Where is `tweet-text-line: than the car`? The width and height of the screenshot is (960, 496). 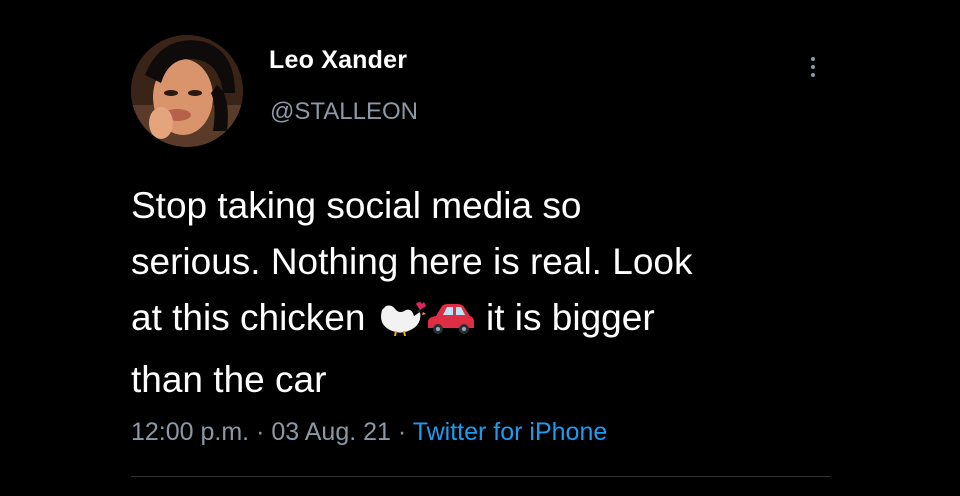
tweet-text-line: than the car is located at coordinates (229, 379).